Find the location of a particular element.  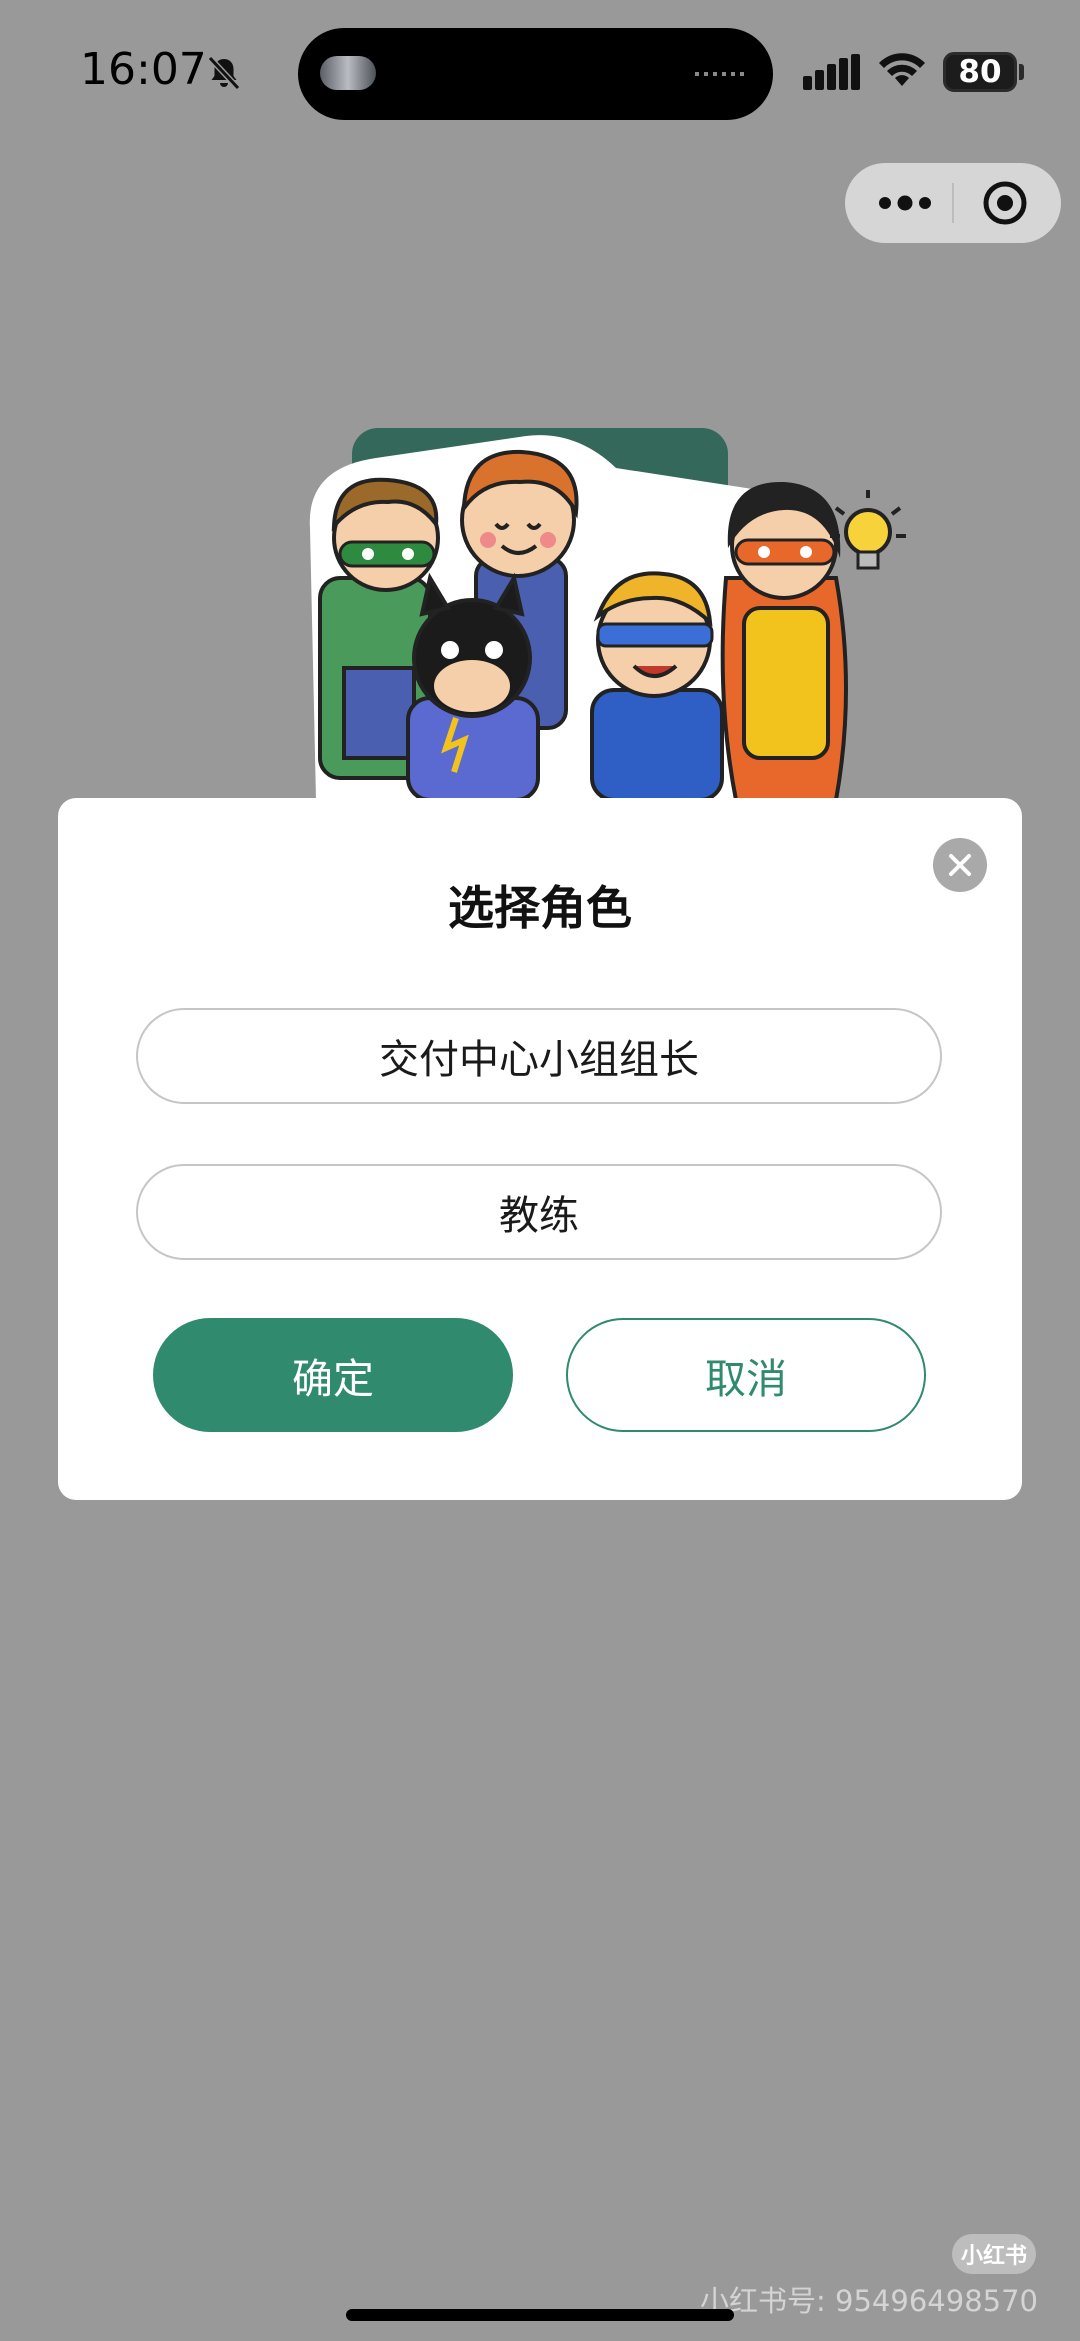

close-target-icon is located at coordinates (1005, 203).